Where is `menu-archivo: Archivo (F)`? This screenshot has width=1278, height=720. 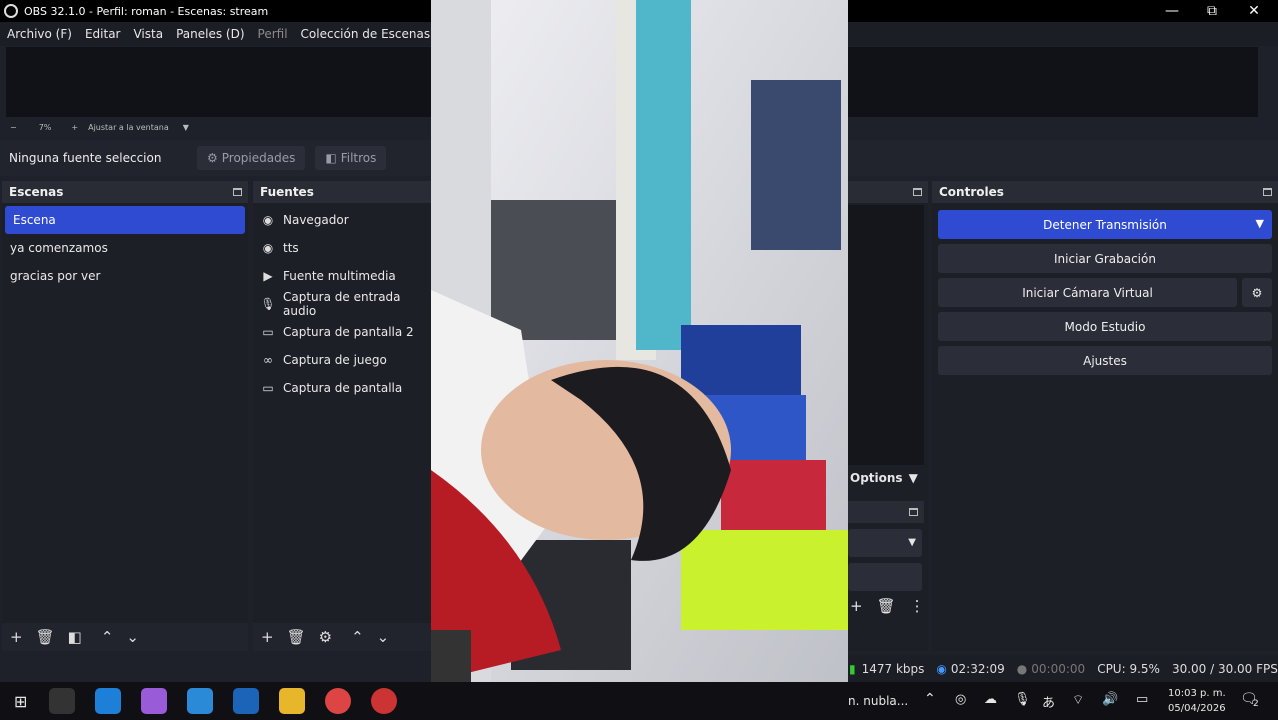
menu-archivo: Archivo (F) is located at coordinates (39, 34).